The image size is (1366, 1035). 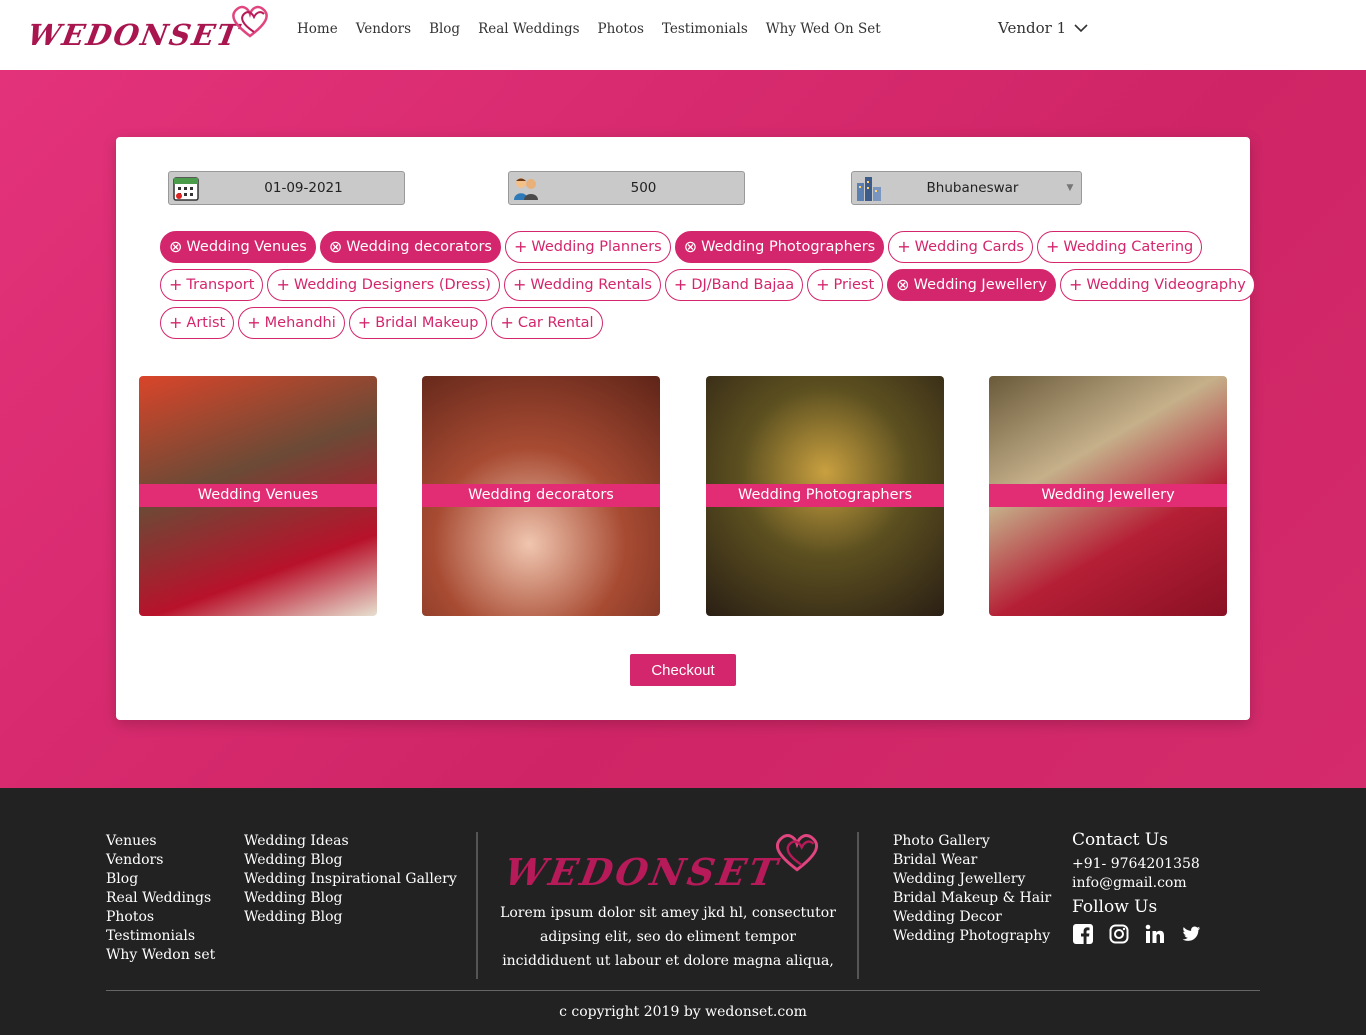 What do you see at coordinates (823, 29) in the screenshot?
I see `nav-why-wed-on-set: Why Wed On Set` at bounding box center [823, 29].